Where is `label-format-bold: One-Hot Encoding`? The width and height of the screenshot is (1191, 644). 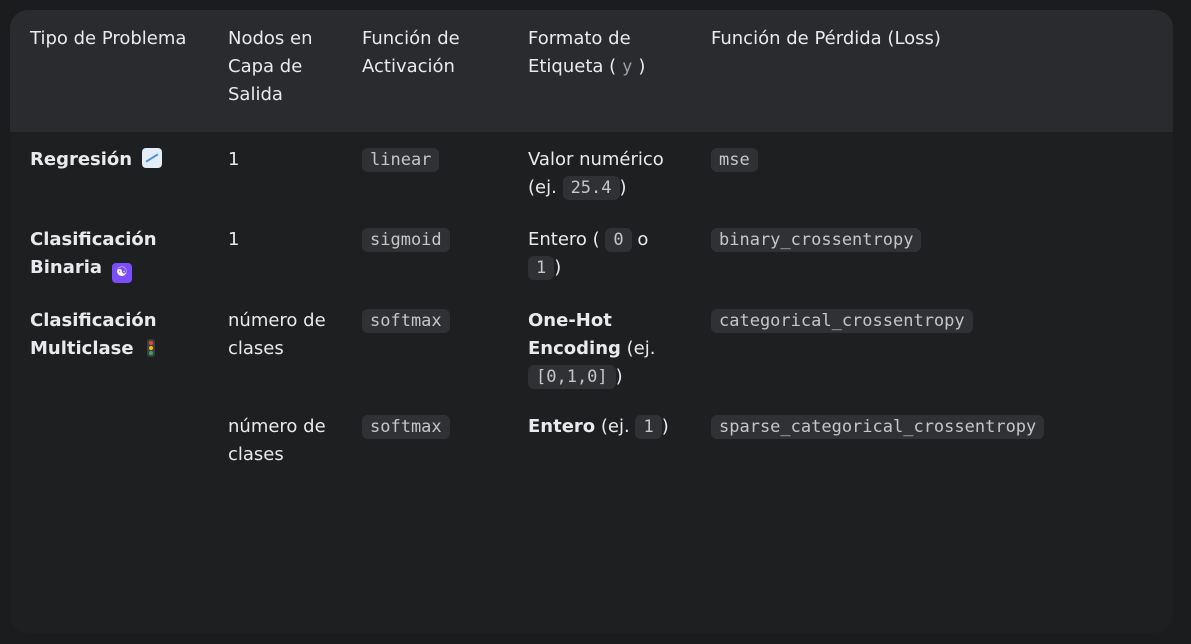
label-format-bold: One-Hot Encoding is located at coordinates (574, 334).